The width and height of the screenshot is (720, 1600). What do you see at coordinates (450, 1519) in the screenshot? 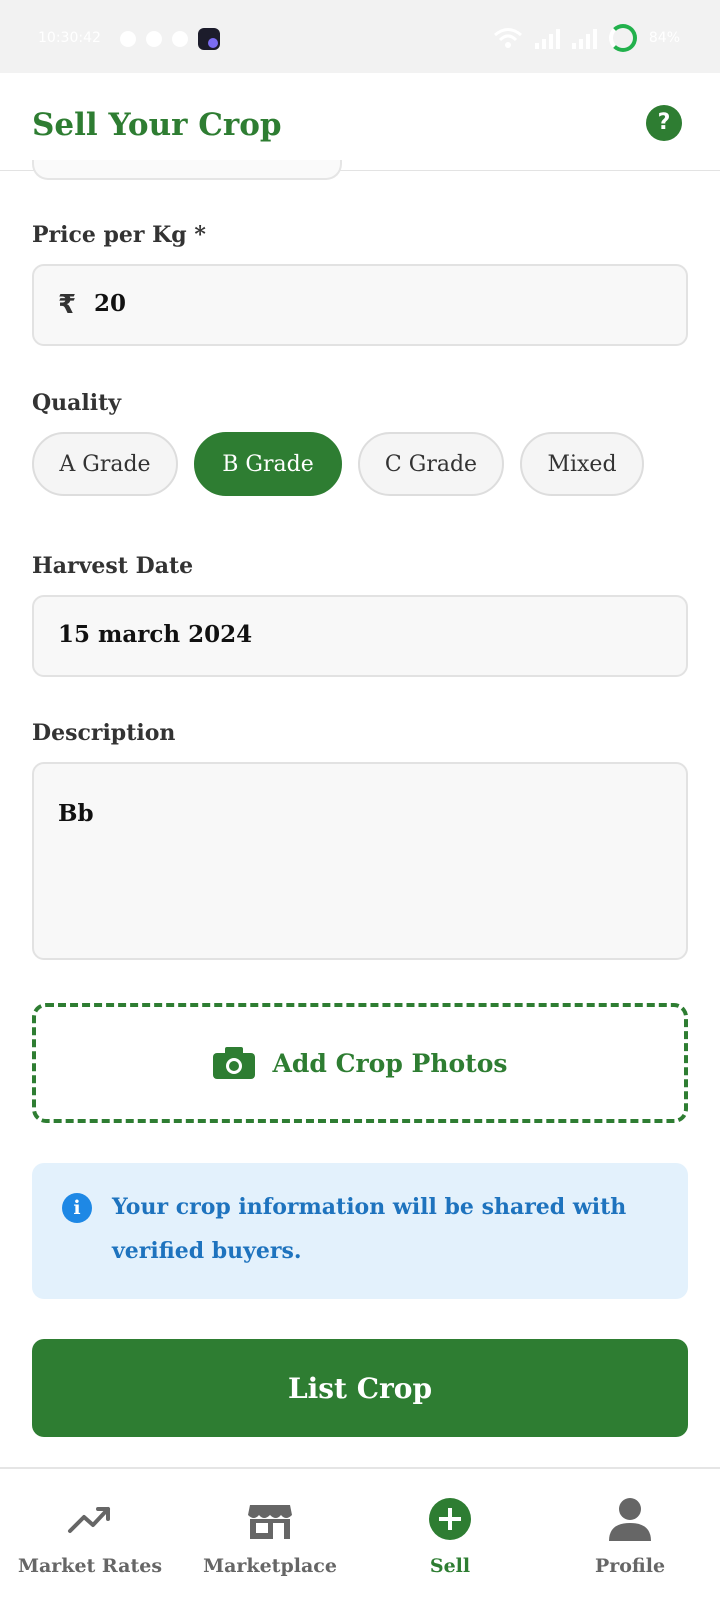
I see `add-circle-icon` at bounding box center [450, 1519].